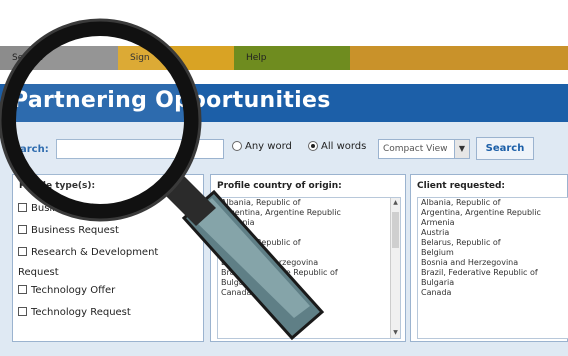  Describe the element at coordinates (313, 146) in the screenshot. I see `all-words-radio` at that location.